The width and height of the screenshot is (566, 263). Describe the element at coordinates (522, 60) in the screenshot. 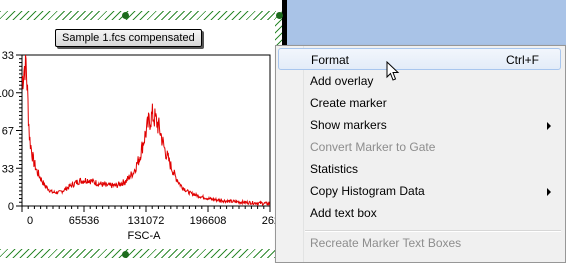

I see `menu-item-shortcut: Ctrl+F` at that location.